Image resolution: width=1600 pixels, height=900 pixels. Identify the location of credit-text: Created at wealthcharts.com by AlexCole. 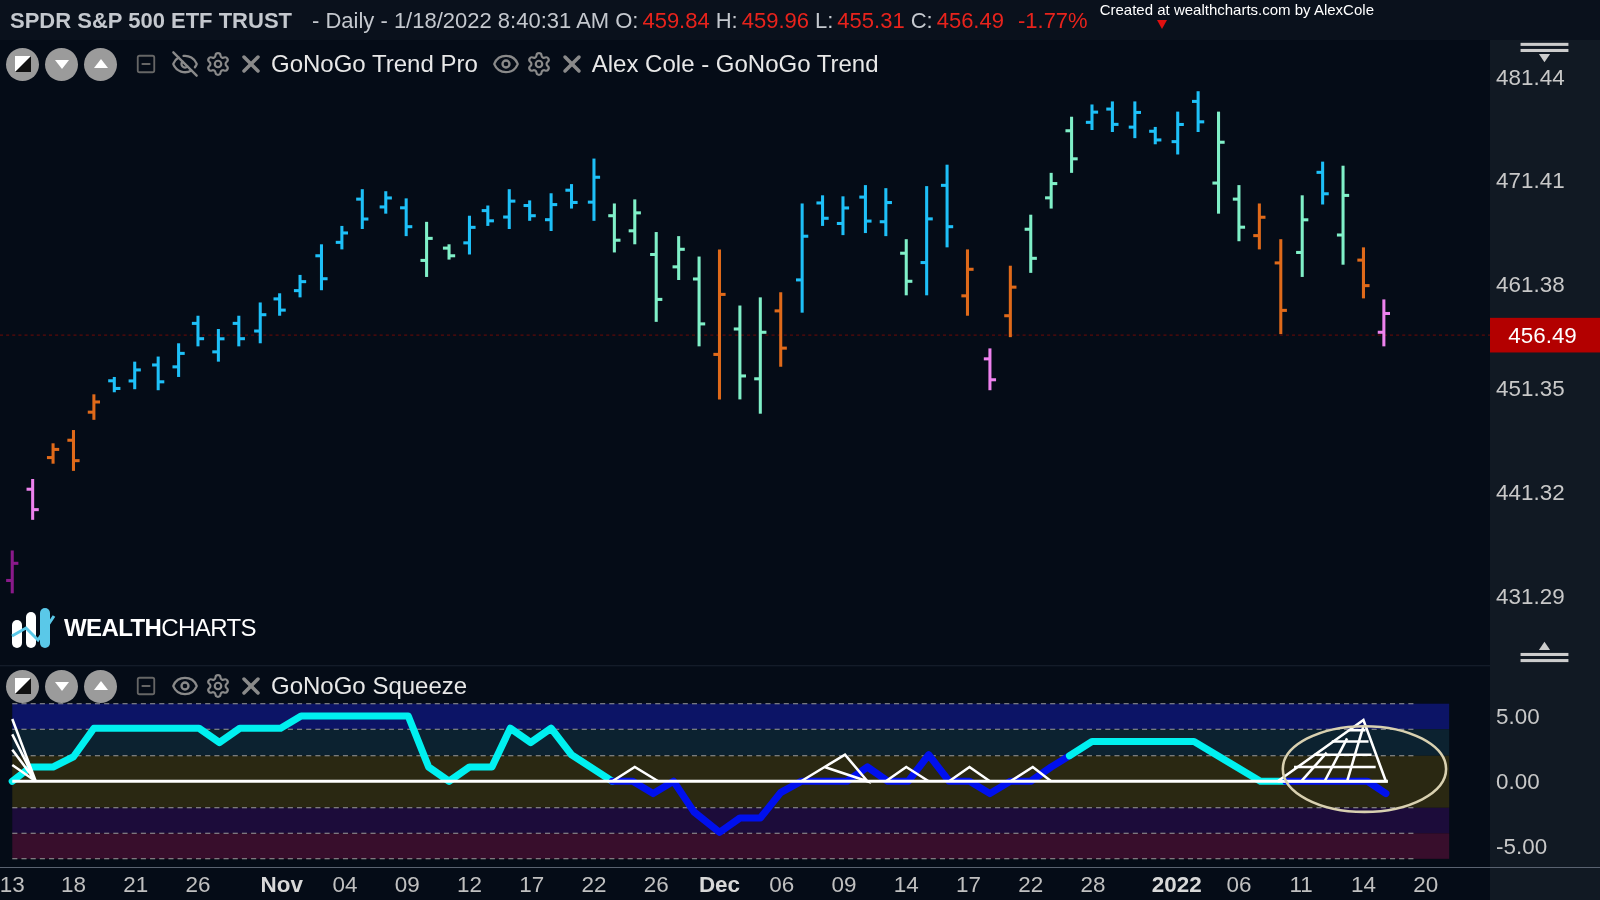
(1236, 9).